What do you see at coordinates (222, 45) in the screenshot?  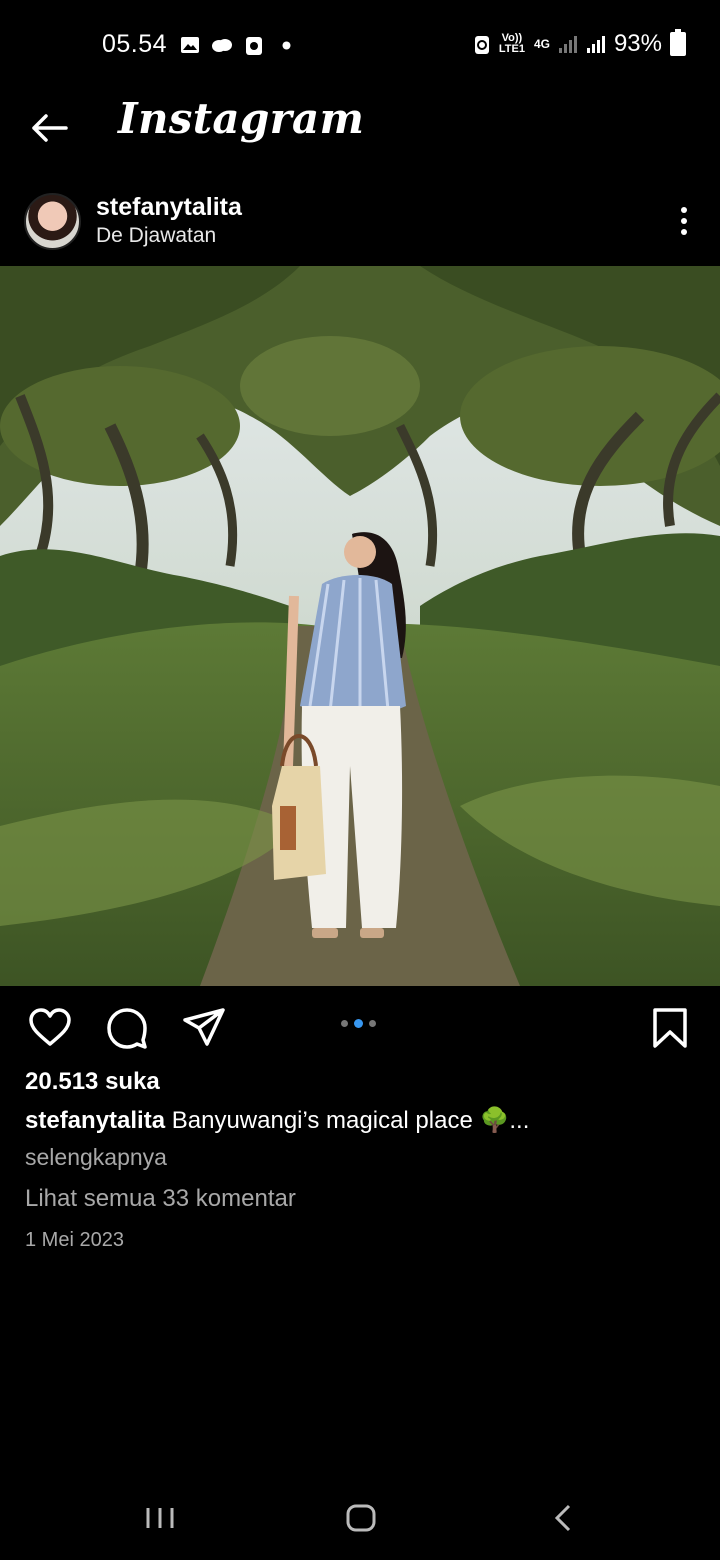 I see `cloud-notification-icon` at bounding box center [222, 45].